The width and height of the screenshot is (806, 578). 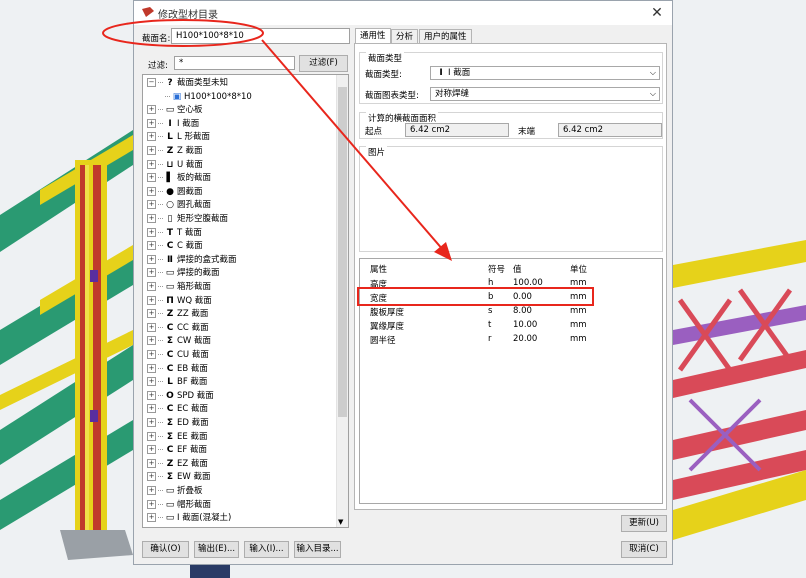 I want to click on property-cell: b, so click(x=491, y=297).